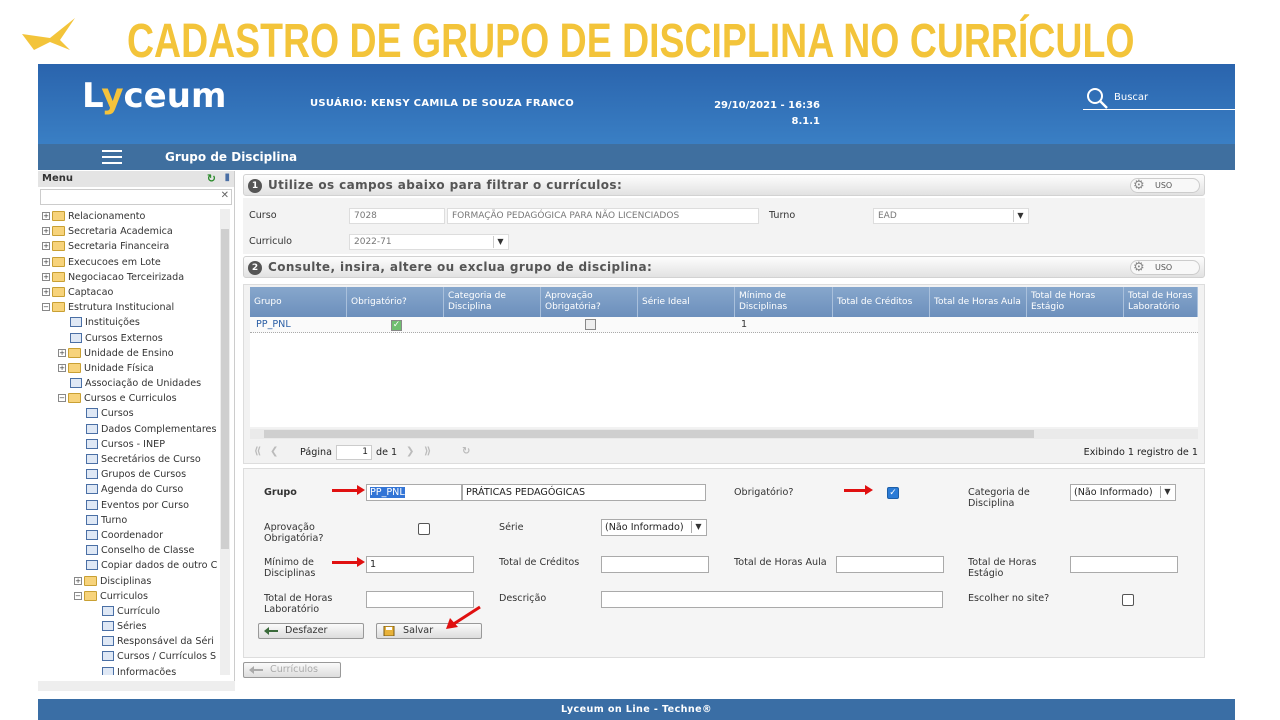 Image resolution: width=1280 pixels, height=720 pixels. What do you see at coordinates (130, 292) in the screenshot?
I see `sidebar-item: + Captacao` at bounding box center [130, 292].